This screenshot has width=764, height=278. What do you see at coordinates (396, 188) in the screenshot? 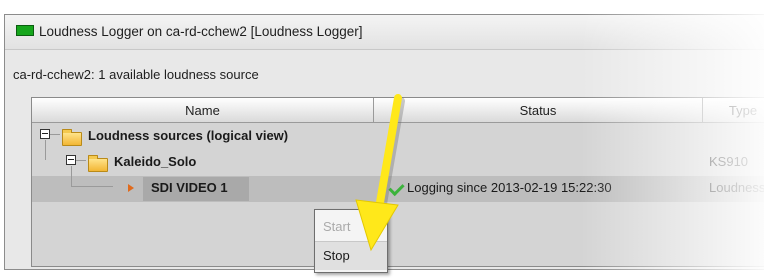
I see `check-icon` at bounding box center [396, 188].